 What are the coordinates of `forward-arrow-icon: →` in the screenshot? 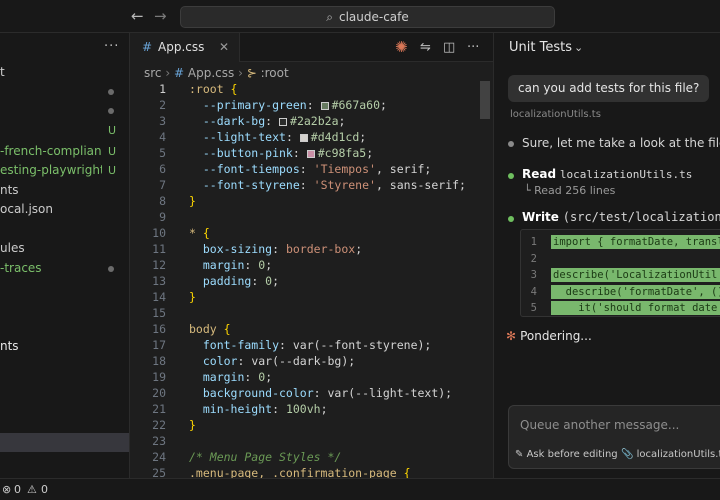 It's located at (160, 16).